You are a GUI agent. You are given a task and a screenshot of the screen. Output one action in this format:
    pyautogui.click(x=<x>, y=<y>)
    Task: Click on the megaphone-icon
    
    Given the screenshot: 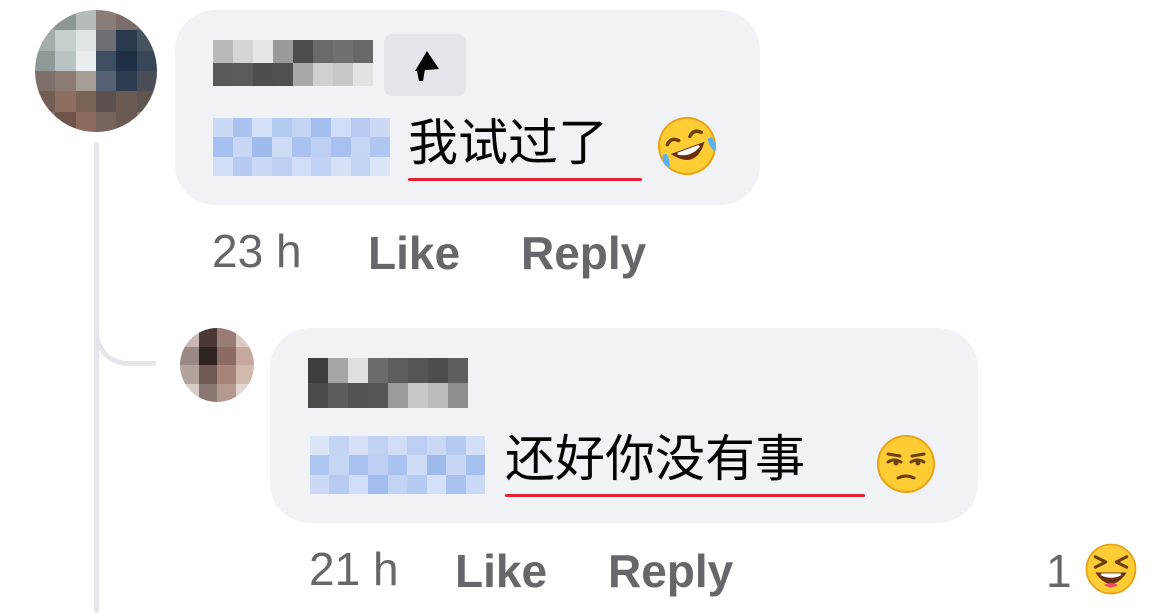 What is the action you would take?
    pyautogui.click(x=427, y=66)
    